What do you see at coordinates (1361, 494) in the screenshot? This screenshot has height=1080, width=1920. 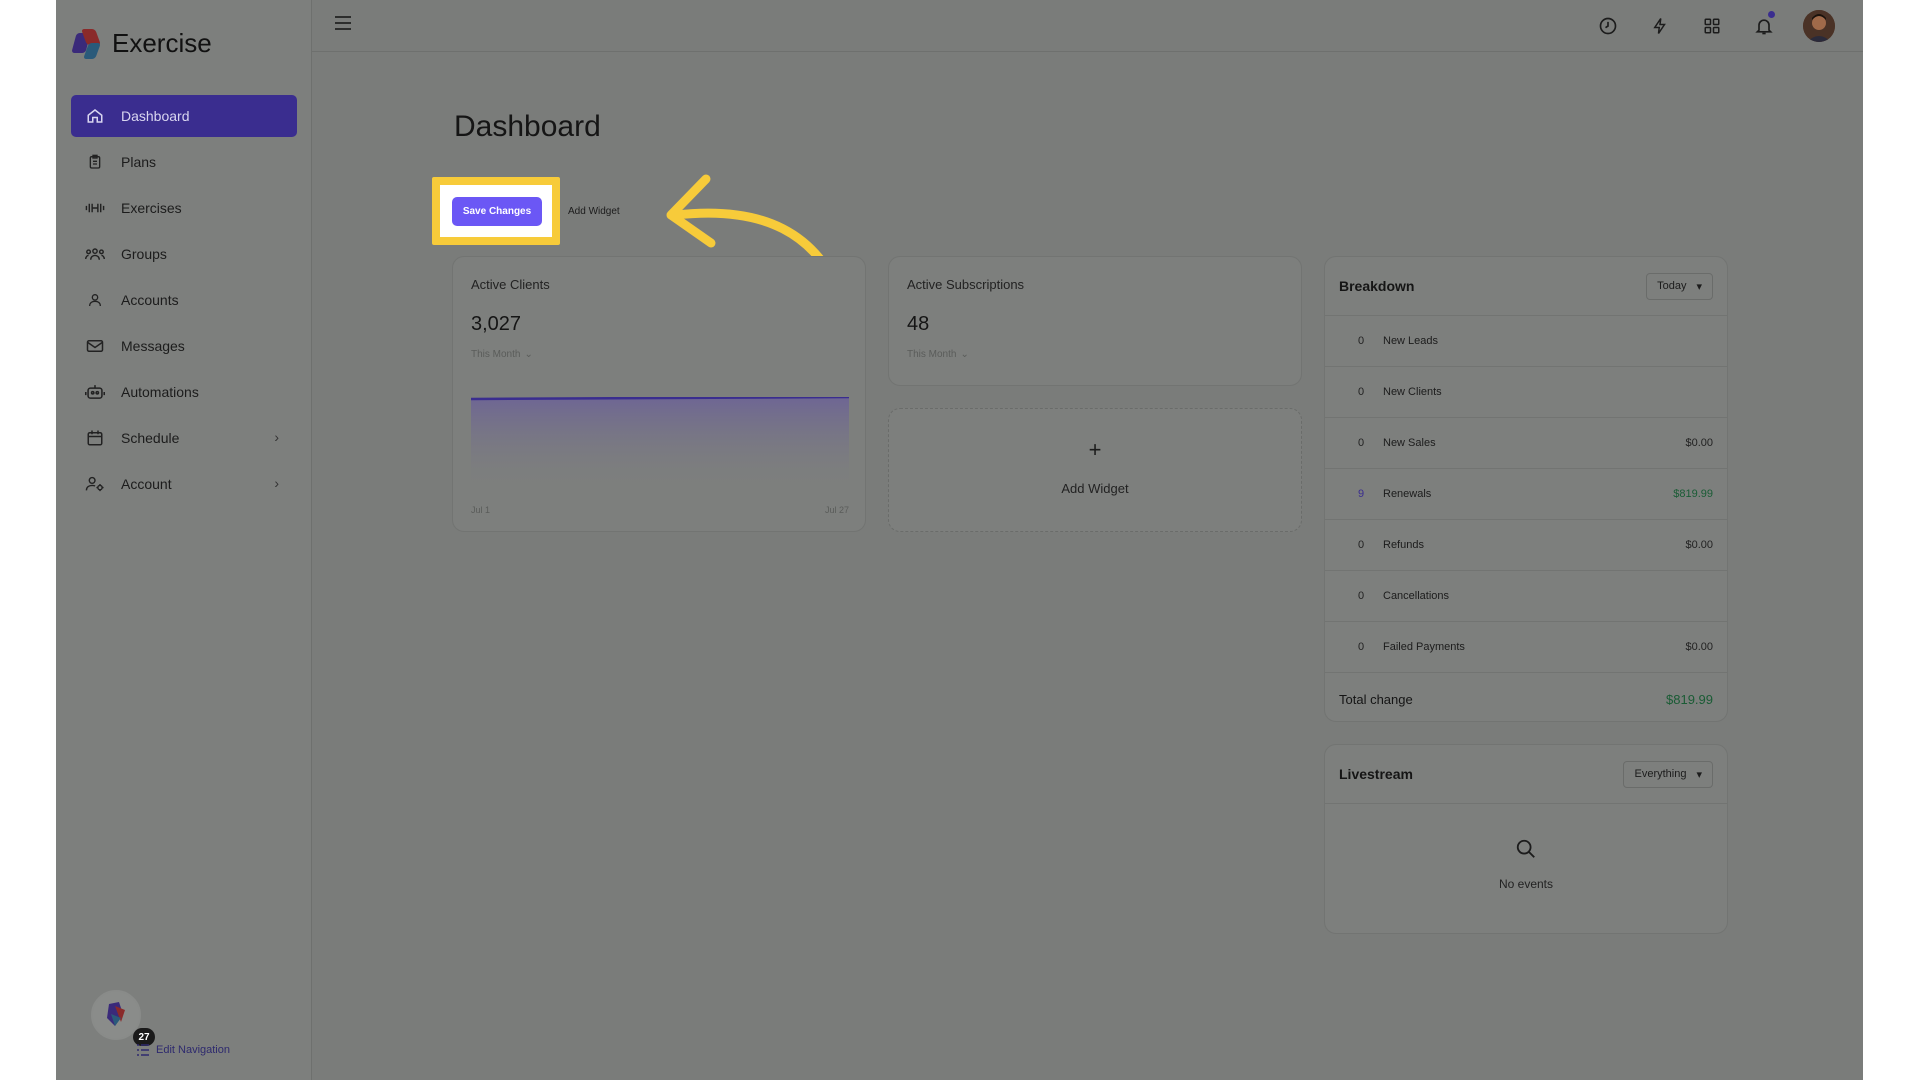 I see `row-count: 9` at bounding box center [1361, 494].